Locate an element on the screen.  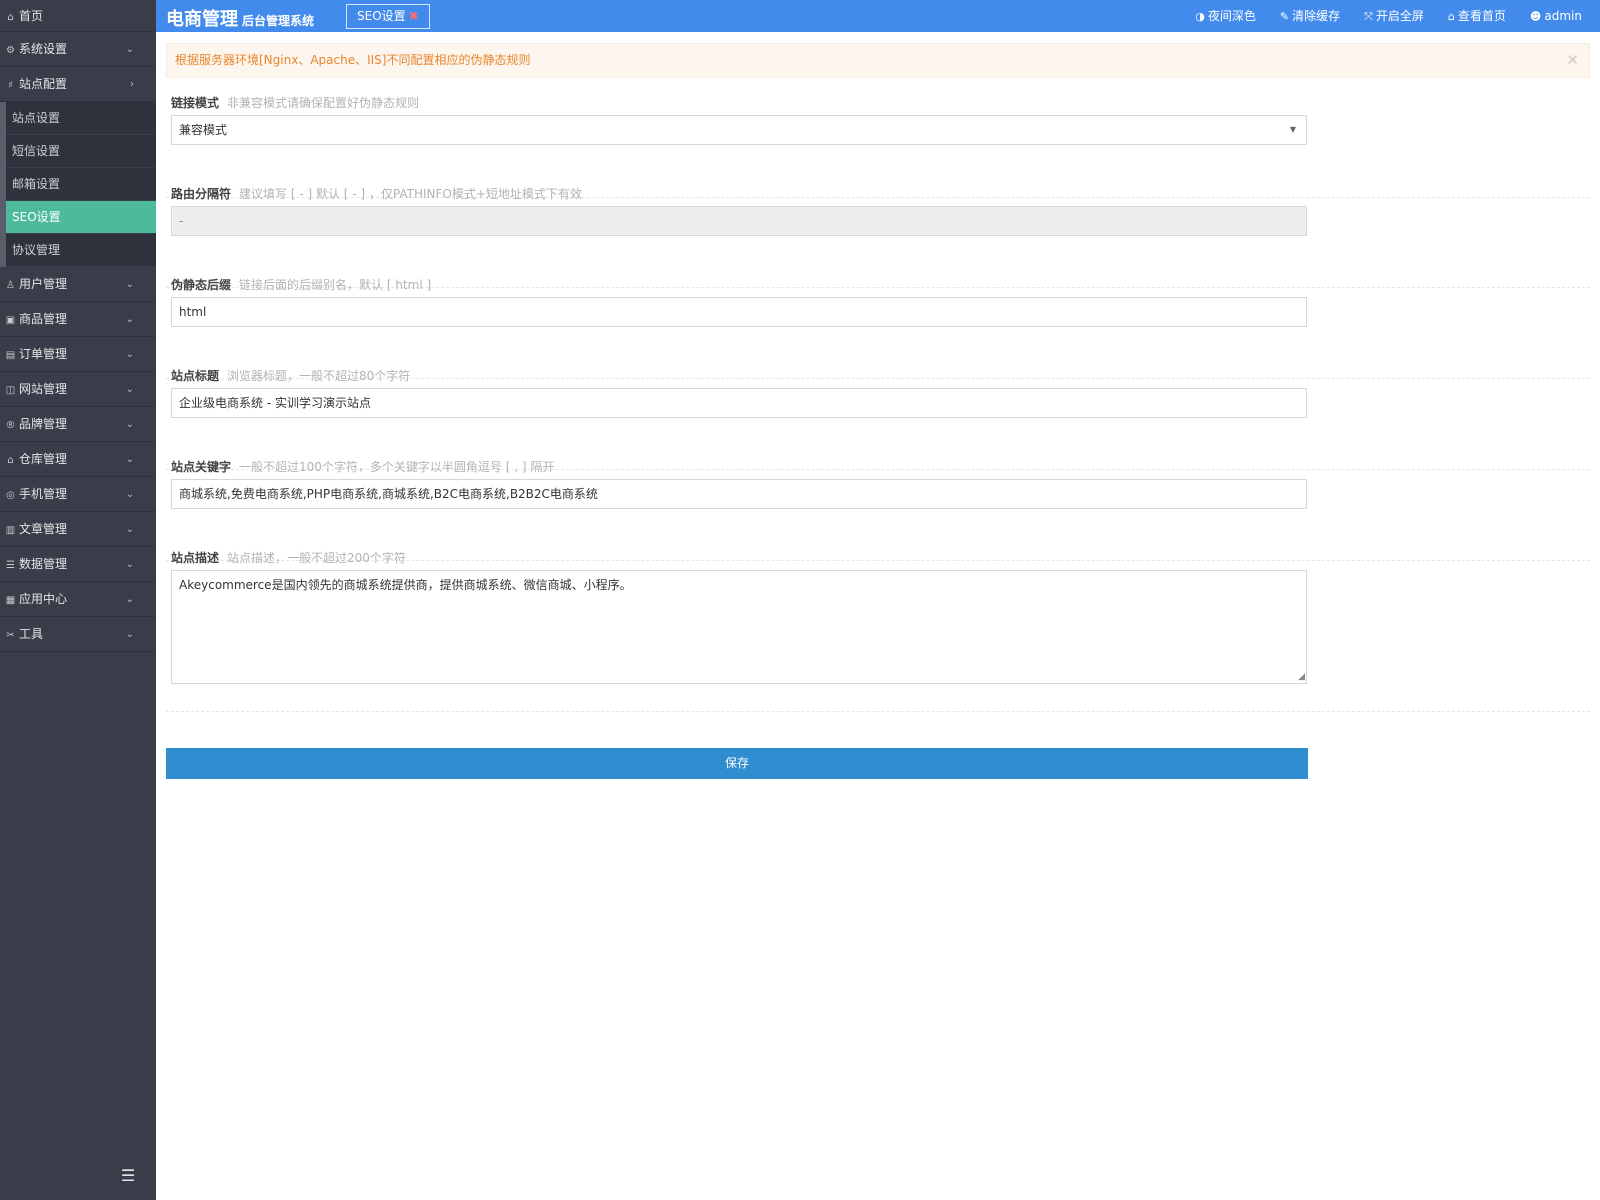
field-site-title: 站点标题 浏览器标题，一般不超过80个字符 企业级电商系统 - 实训学习演示站点 is located at coordinates (878, 418).